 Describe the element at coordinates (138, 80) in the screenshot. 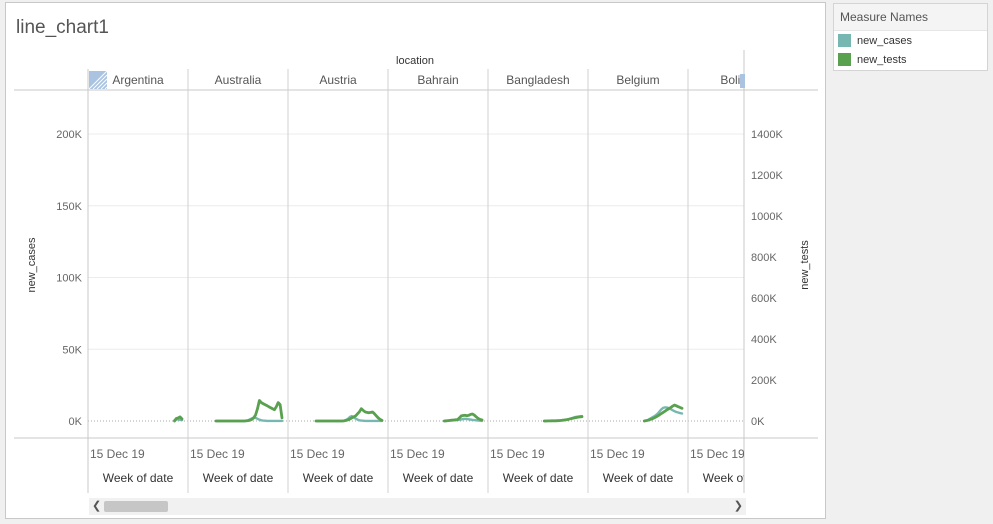

I see `pane-header: Argentina` at that location.